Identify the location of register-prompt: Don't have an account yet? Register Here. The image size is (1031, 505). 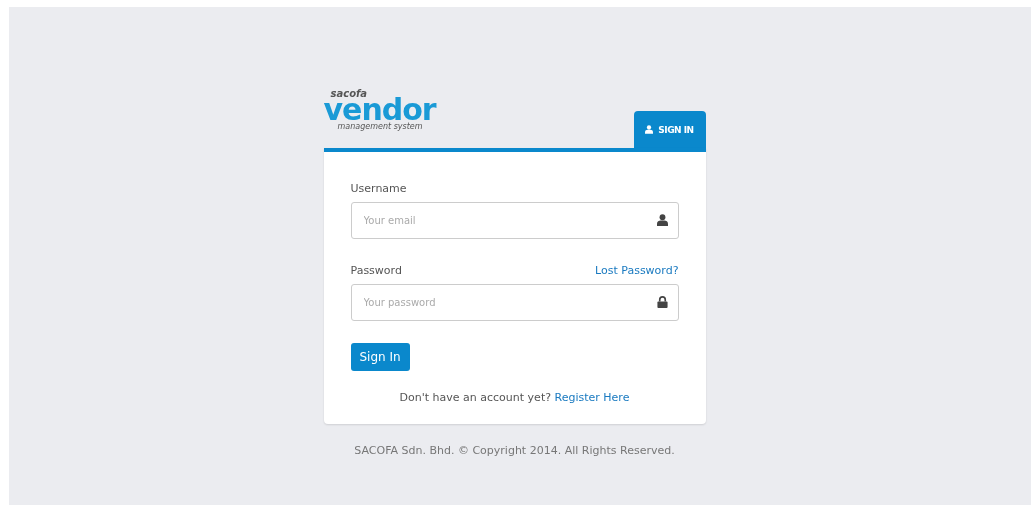
(514, 397).